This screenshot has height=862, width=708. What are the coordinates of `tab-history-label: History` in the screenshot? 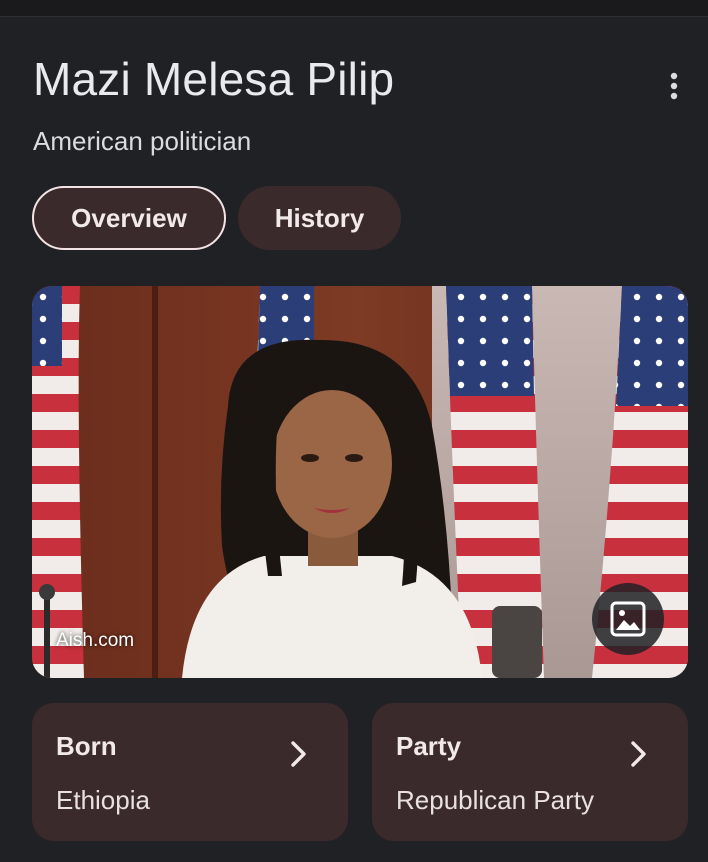 It's located at (319, 217).